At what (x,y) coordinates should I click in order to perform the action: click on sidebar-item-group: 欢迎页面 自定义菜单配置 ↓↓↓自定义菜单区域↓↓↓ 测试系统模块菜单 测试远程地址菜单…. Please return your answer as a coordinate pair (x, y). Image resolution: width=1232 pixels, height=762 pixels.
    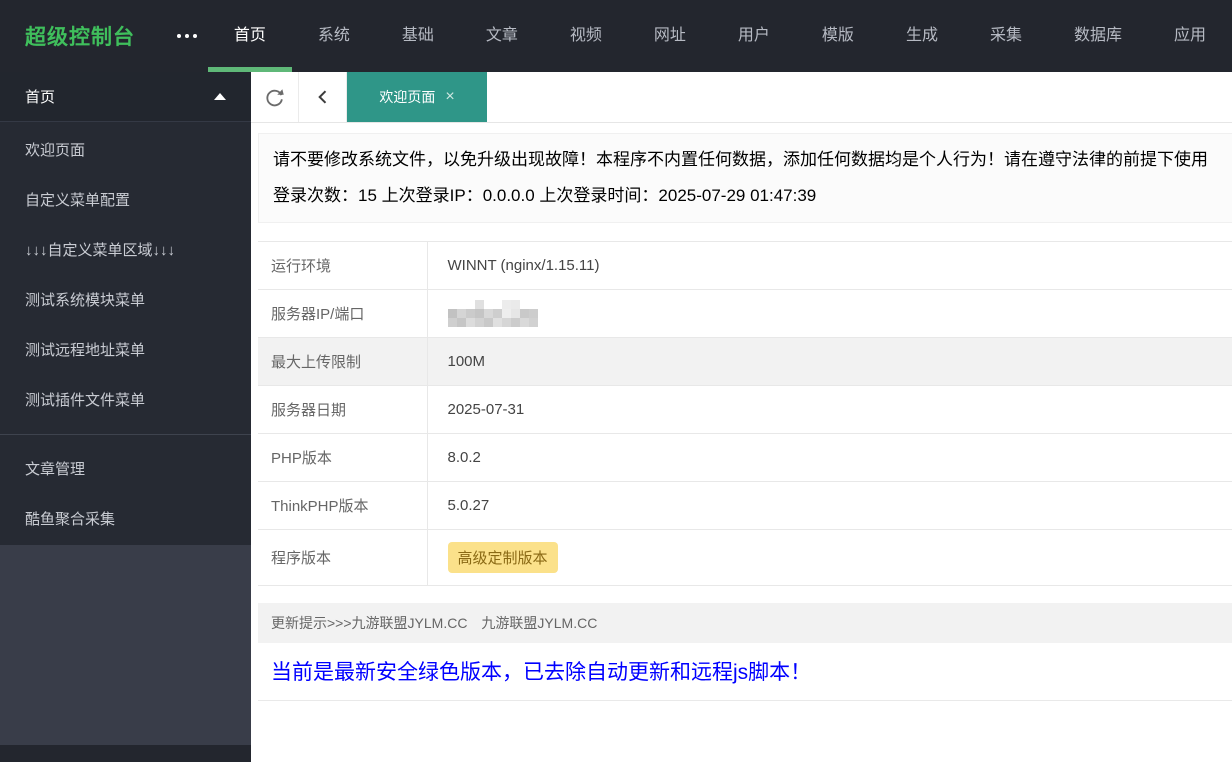
    Looking at the image, I should click on (125, 274).